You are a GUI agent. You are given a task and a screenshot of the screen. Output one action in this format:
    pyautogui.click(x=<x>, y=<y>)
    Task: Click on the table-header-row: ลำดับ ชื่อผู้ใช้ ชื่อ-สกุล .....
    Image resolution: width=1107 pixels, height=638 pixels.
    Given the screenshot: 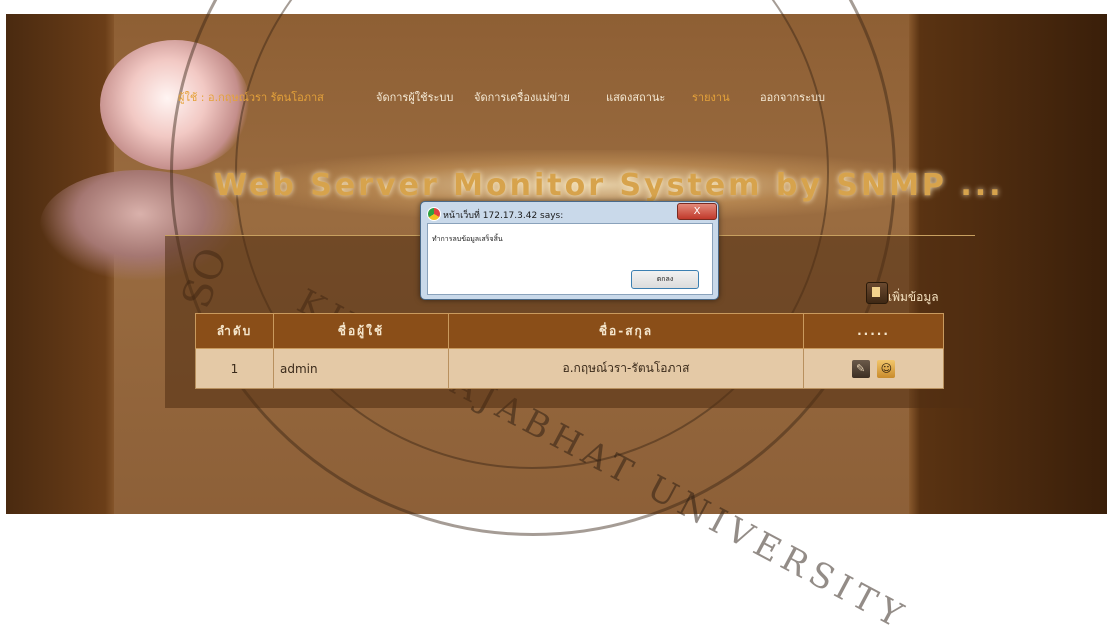 What is the action you would take?
    pyautogui.click(x=569, y=331)
    